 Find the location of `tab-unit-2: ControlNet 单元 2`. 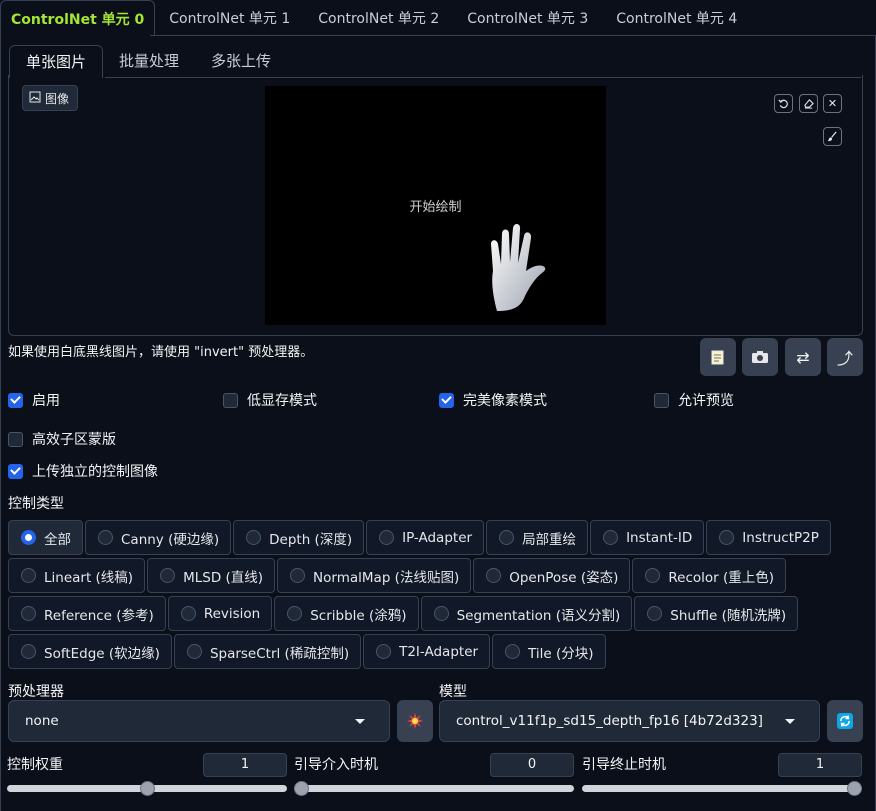

tab-unit-2: ControlNet 单元 2 is located at coordinates (378, 18).